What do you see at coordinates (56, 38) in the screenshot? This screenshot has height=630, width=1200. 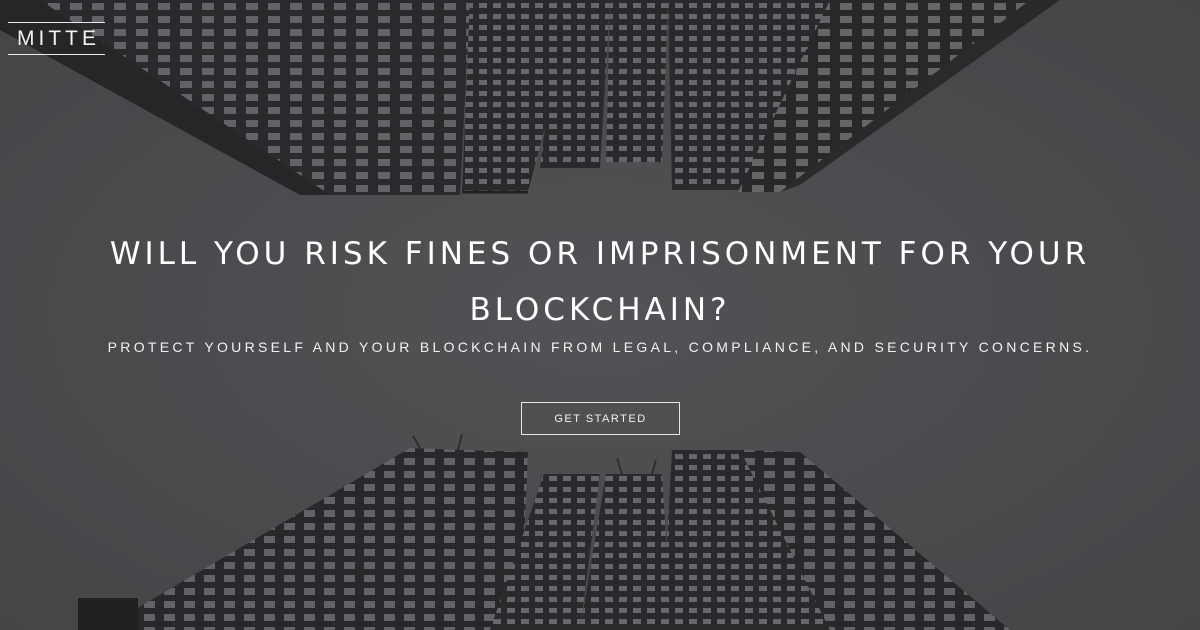 I see `mitte-logo-link: MITTE` at bounding box center [56, 38].